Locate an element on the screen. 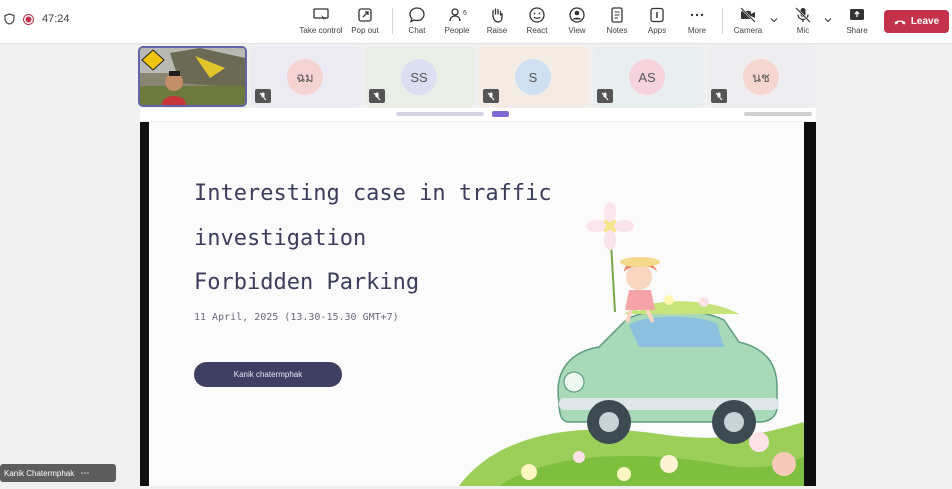 This screenshot has width=952, height=489. view-label: View is located at coordinates (577, 30).